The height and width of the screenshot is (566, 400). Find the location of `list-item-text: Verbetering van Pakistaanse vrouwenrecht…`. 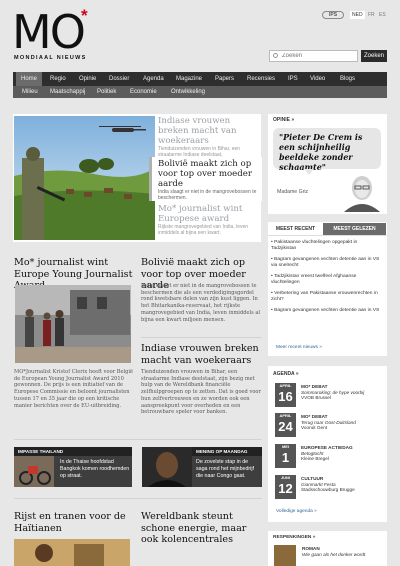

list-item-text: Verbetering van Pakistaanse vrouwenrecht… is located at coordinates (324, 296).